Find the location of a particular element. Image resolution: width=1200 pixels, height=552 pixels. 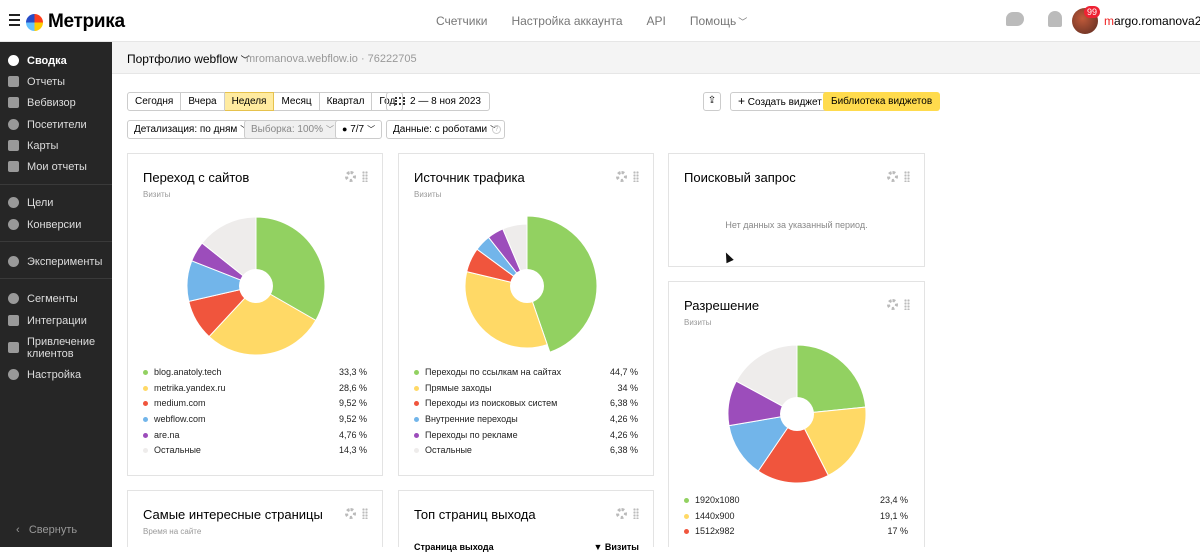

legend-row: Переходы по рекламе 4,26 % is located at coordinates (526, 437).